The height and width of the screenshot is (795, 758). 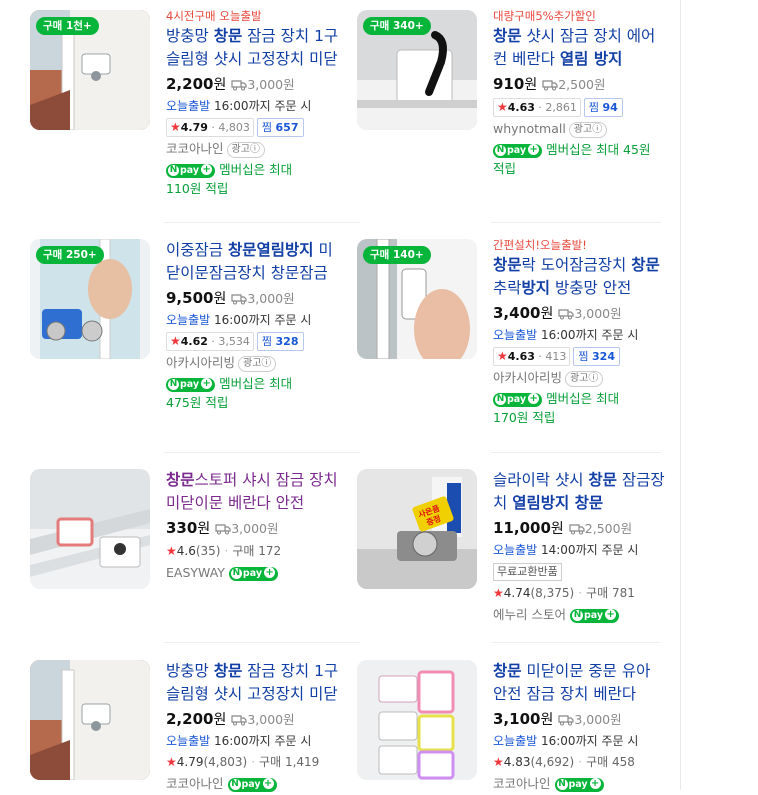 What do you see at coordinates (254, 179) in the screenshot?
I see `npay-points: Npay + 멤버십은 최대 110원 적립` at bounding box center [254, 179].